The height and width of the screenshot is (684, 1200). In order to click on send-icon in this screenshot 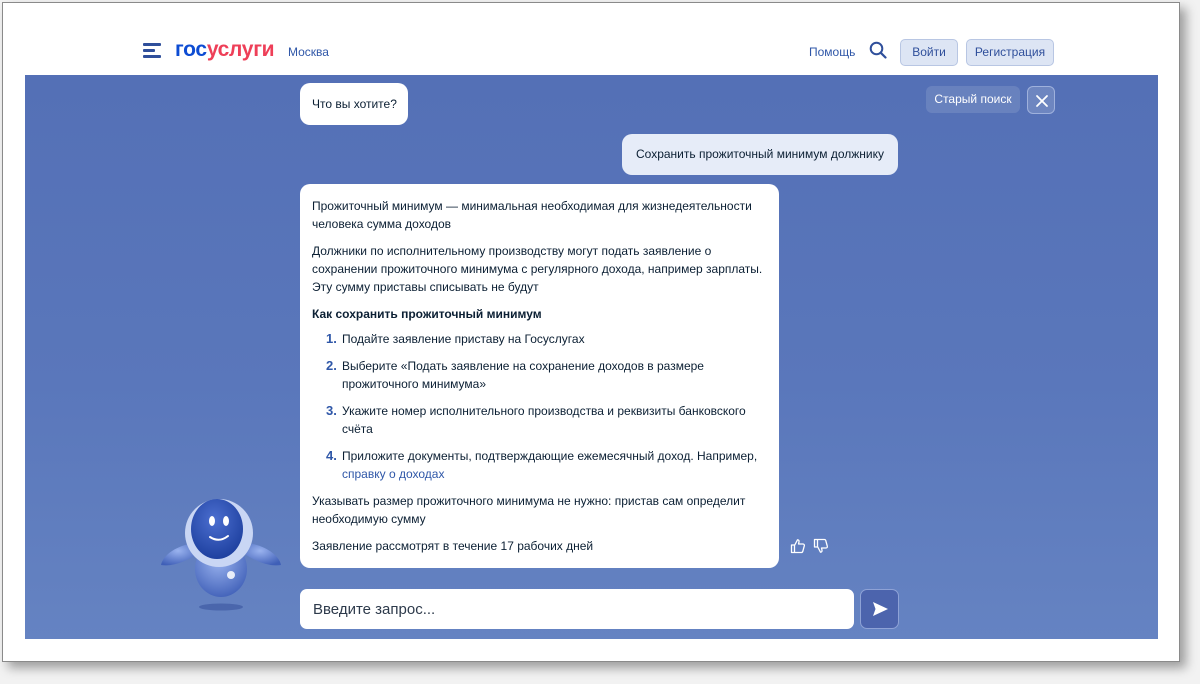, I will do `click(880, 609)`.